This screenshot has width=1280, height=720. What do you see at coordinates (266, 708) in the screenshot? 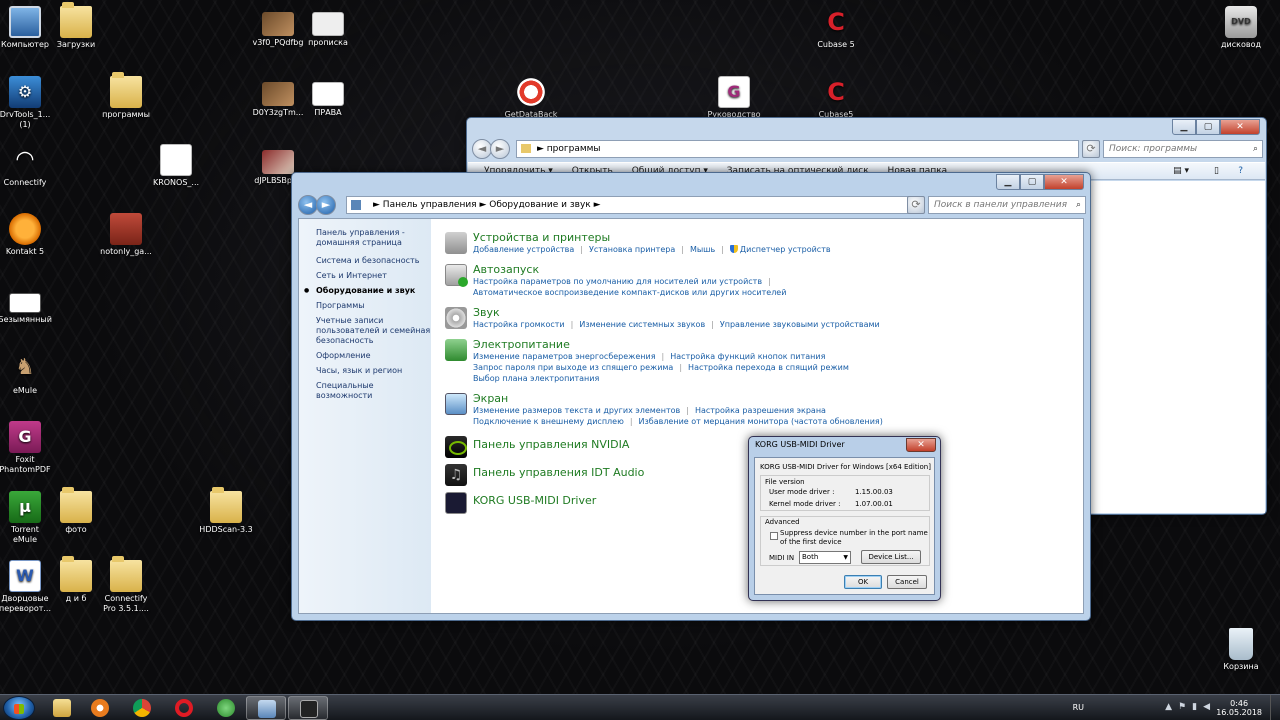
I see `taskbar-control-panel` at bounding box center [266, 708].